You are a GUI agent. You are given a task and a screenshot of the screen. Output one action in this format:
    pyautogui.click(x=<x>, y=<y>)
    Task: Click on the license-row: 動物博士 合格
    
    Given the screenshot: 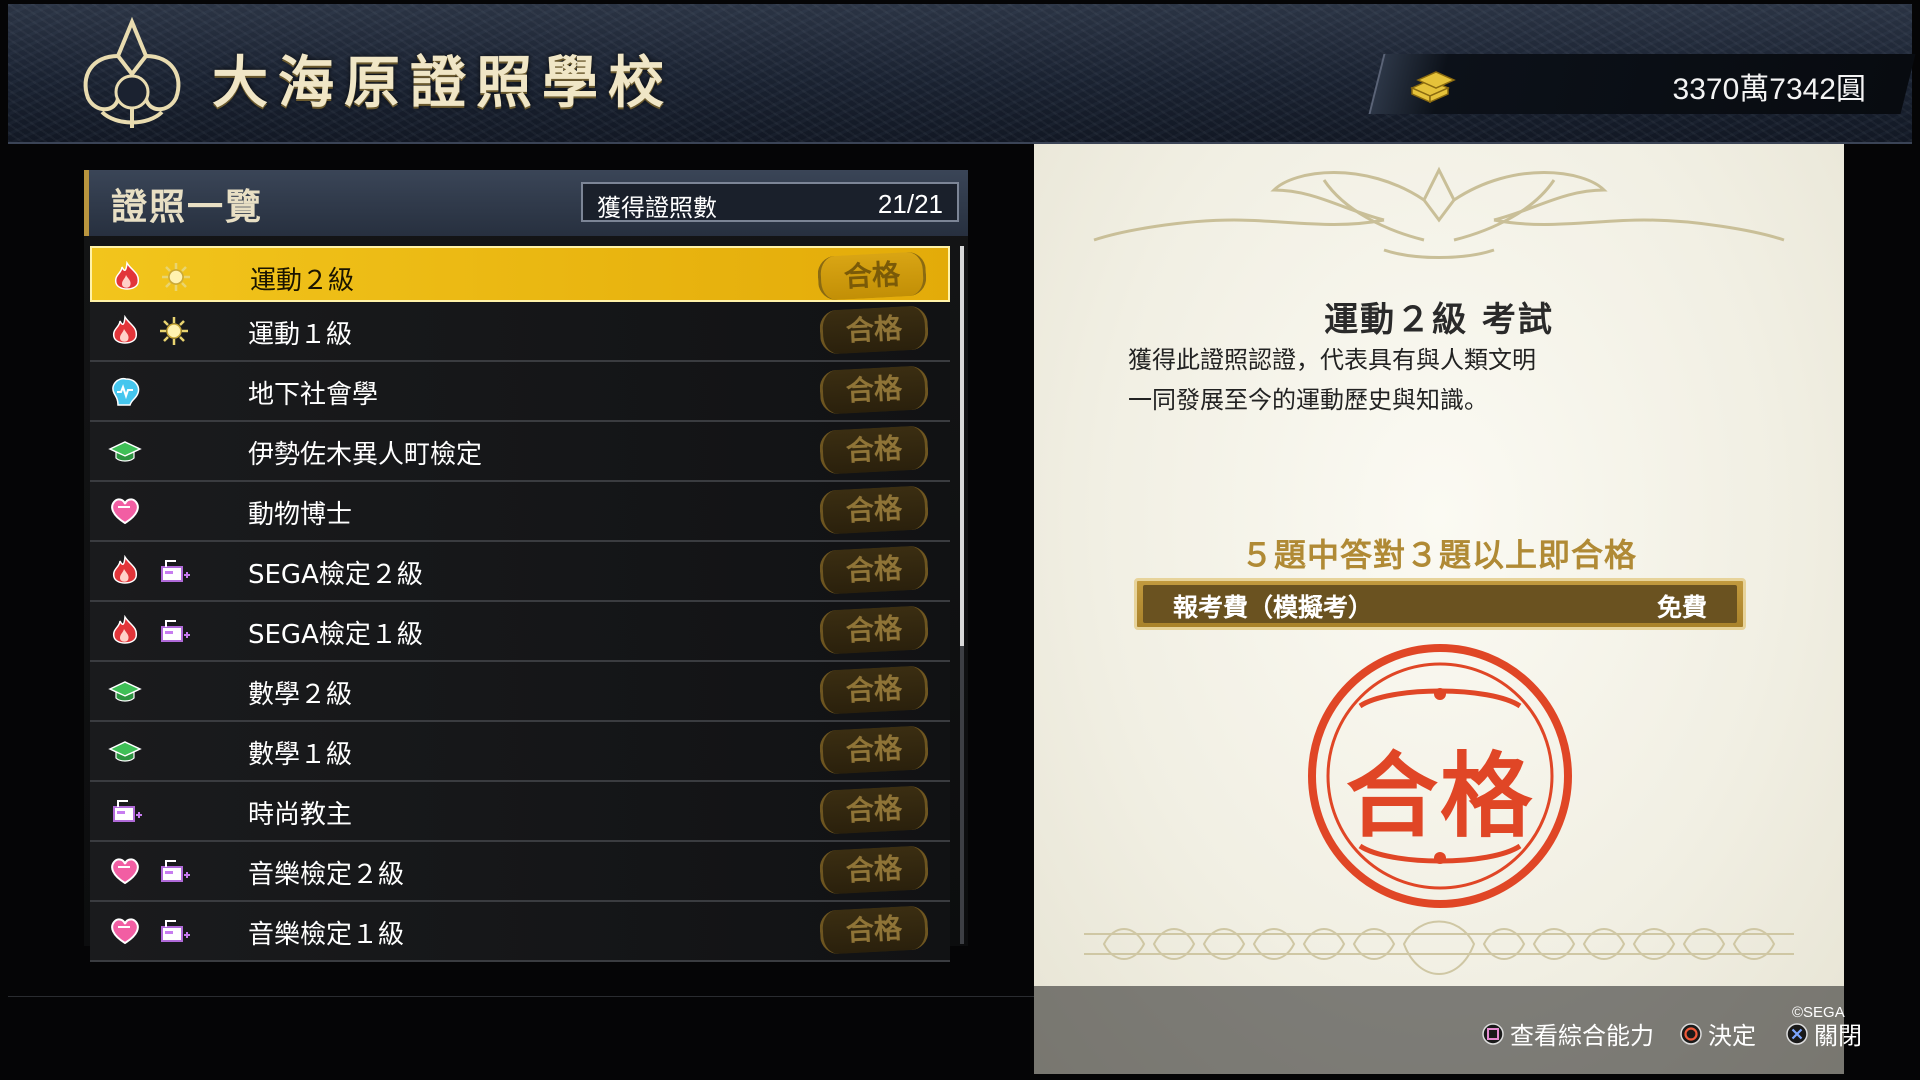 What is the action you would take?
    pyautogui.click(x=520, y=512)
    